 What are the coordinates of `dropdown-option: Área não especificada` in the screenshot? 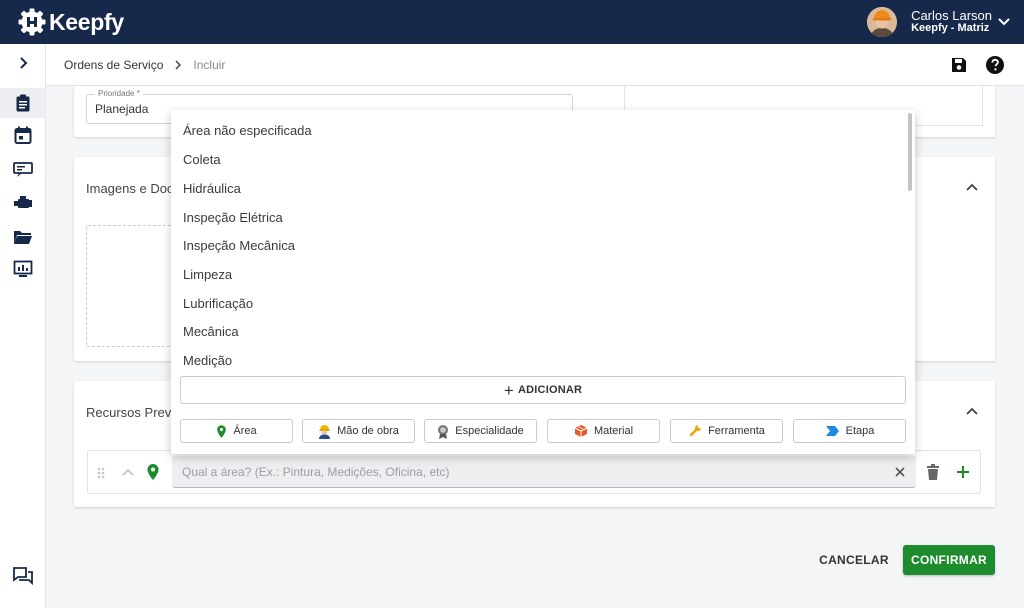 It's located at (247, 130).